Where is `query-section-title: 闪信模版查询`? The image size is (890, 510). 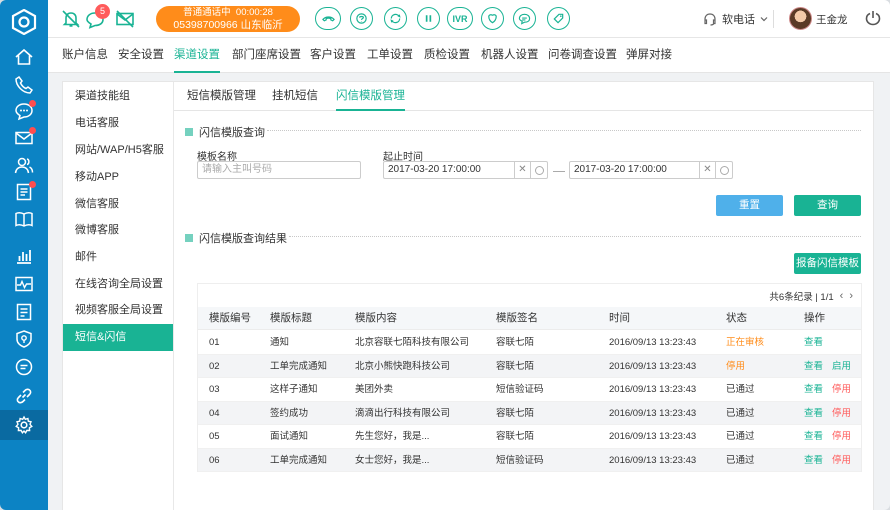 query-section-title: 闪信模版查询 is located at coordinates (225, 132).